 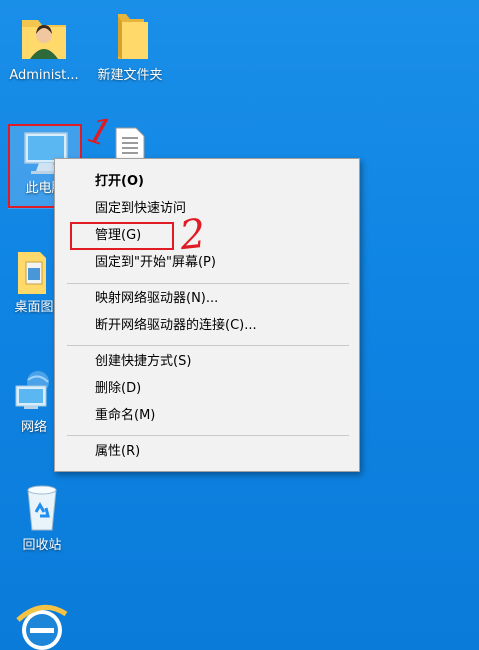 What do you see at coordinates (192, 235) in the screenshot?
I see `annotation-step-2: 2` at bounding box center [192, 235].